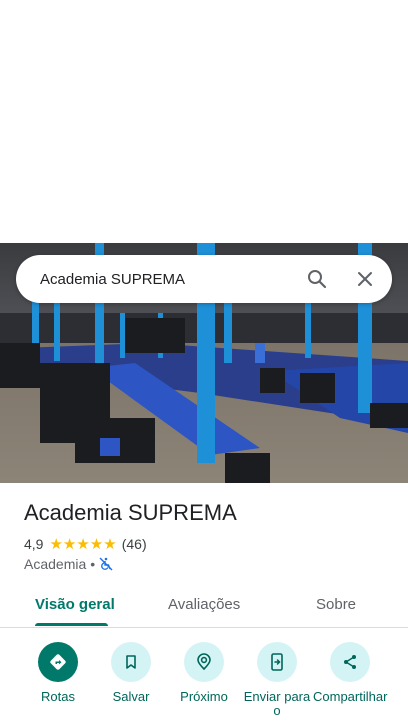 This screenshot has height=726, width=408. What do you see at coordinates (131, 696) in the screenshot?
I see `save-label: Salvar` at bounding box center [131, 696].